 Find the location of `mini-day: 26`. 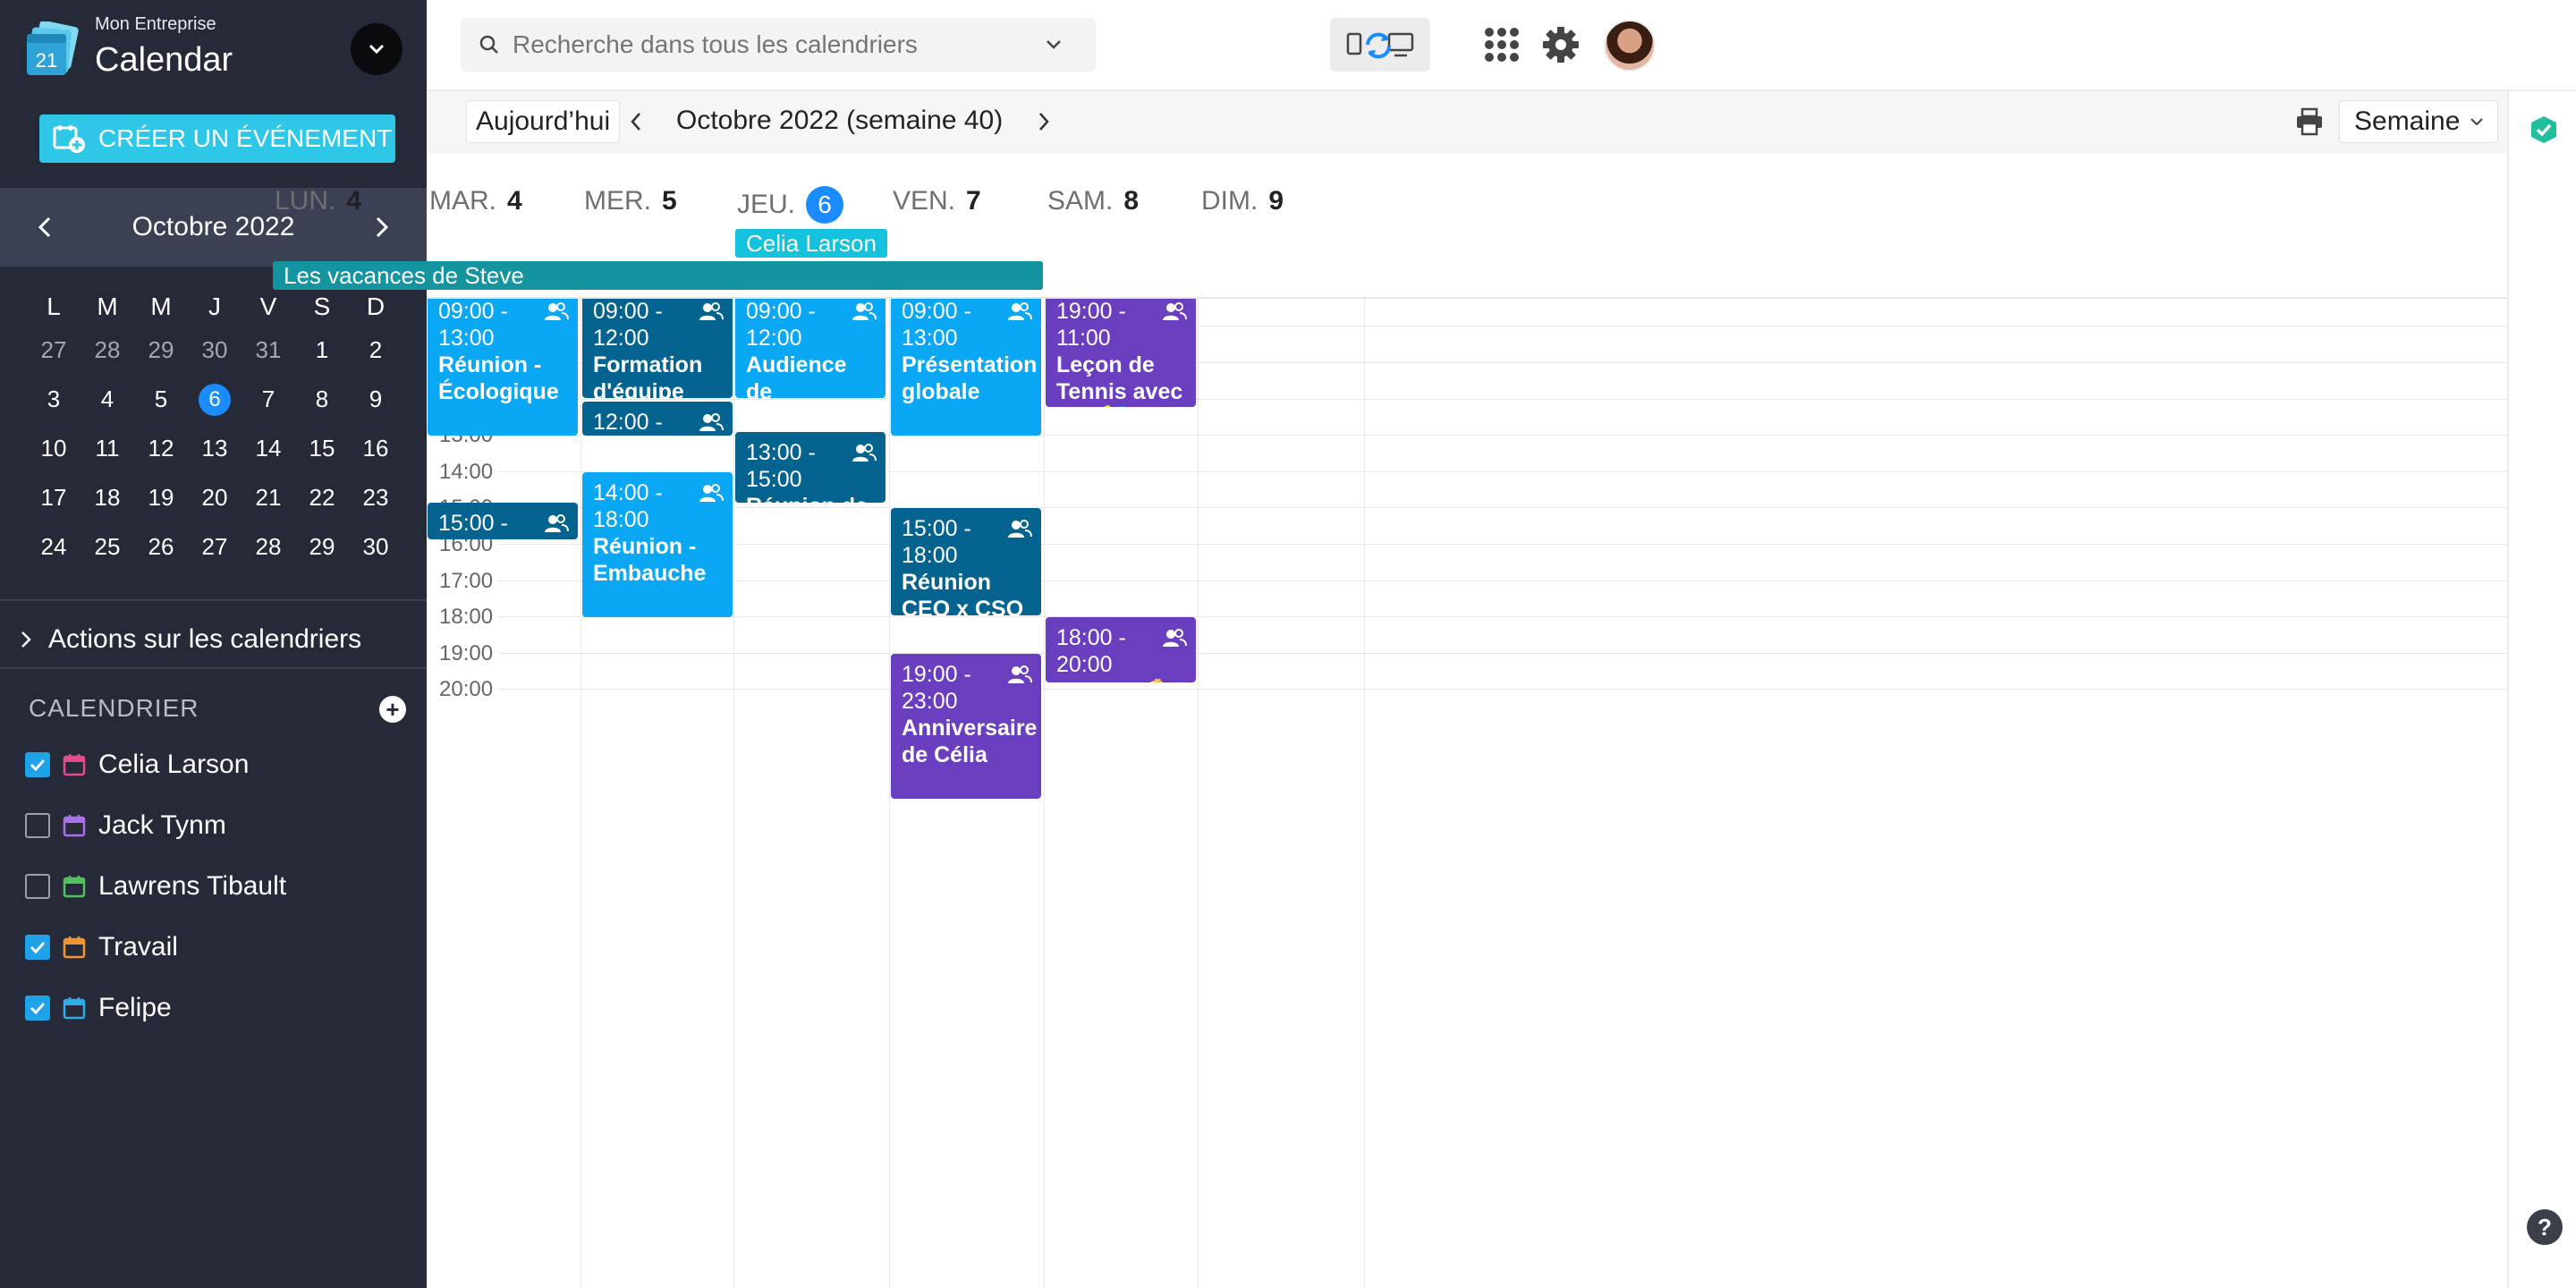

mini-day: 26 is located at coordinates (161, 547).